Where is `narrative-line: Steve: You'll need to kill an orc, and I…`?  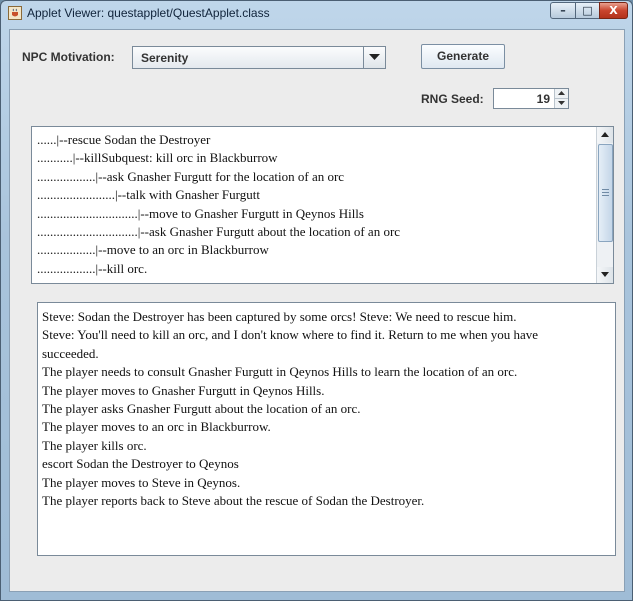
narrative-line: Steve: You'll need to kill an orc, and I… is located at coordinates (290, 335).